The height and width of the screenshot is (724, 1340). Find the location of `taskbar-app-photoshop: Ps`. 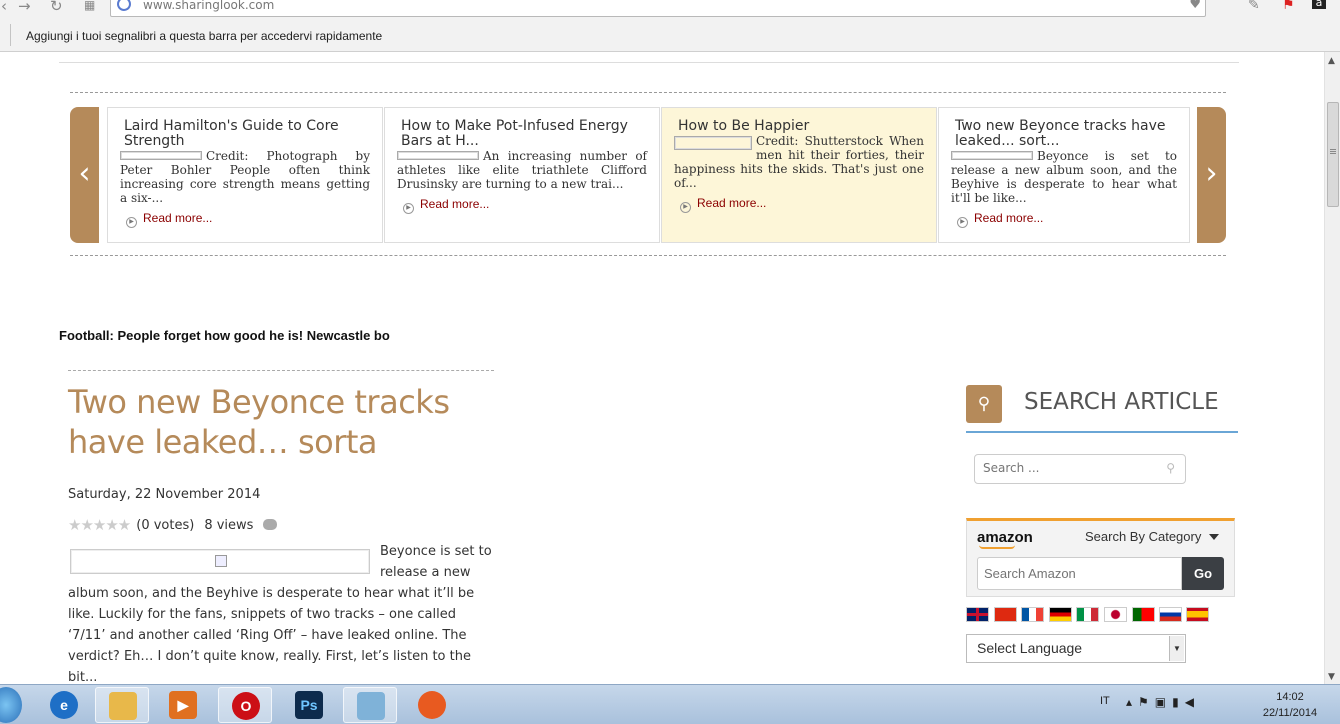

taskbar-app-photoshop: Ps is located at coordinates (309, 705).